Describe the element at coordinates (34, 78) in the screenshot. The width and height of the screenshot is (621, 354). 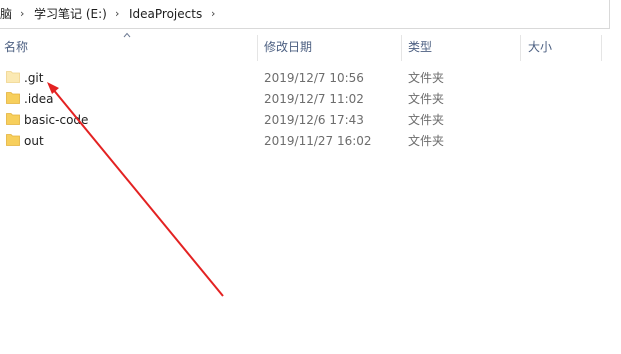
I see `file-name: .git` at that location.